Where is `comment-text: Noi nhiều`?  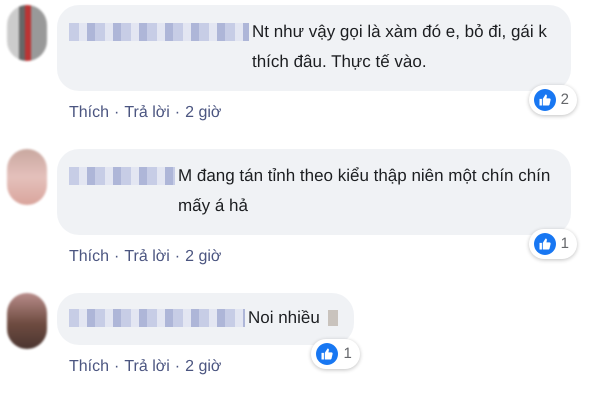 comment-text: Noi nhiều is located at coordinates (284, 318).